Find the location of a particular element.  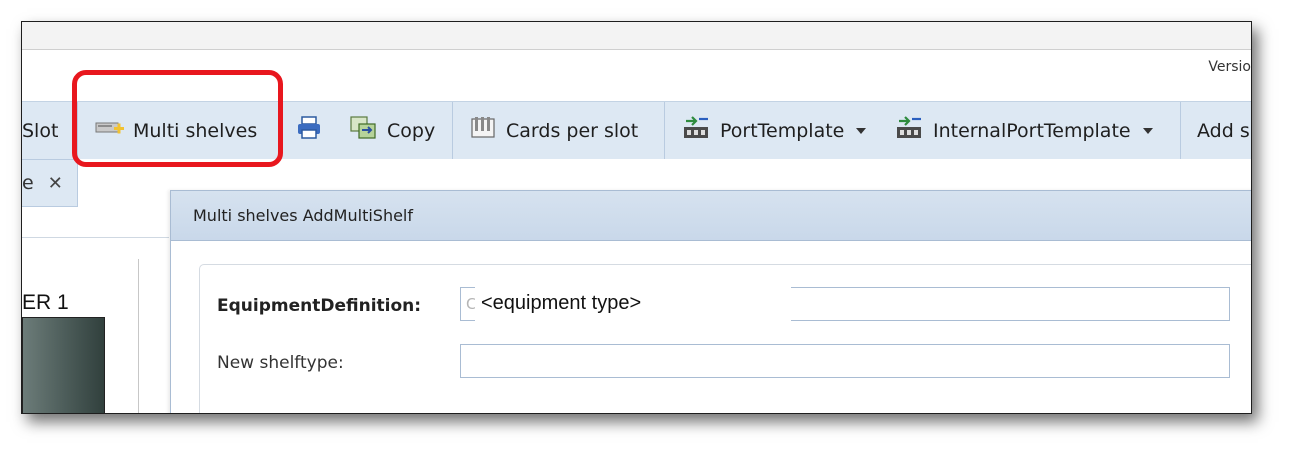

cards-per-slot-label: Cards per slot is located at coordinates (572, 130).